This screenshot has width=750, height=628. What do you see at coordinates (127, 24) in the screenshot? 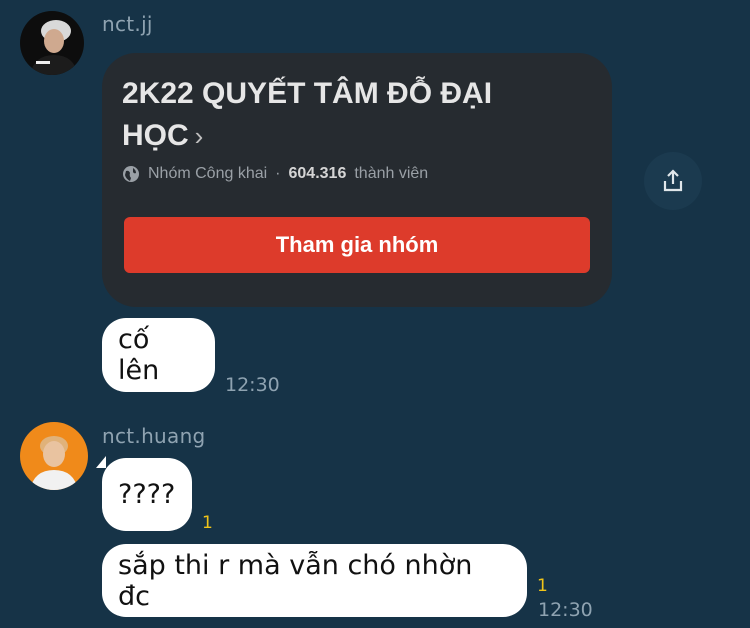
I see `sender-name: nct.jj` at bounding box center [127, 24].